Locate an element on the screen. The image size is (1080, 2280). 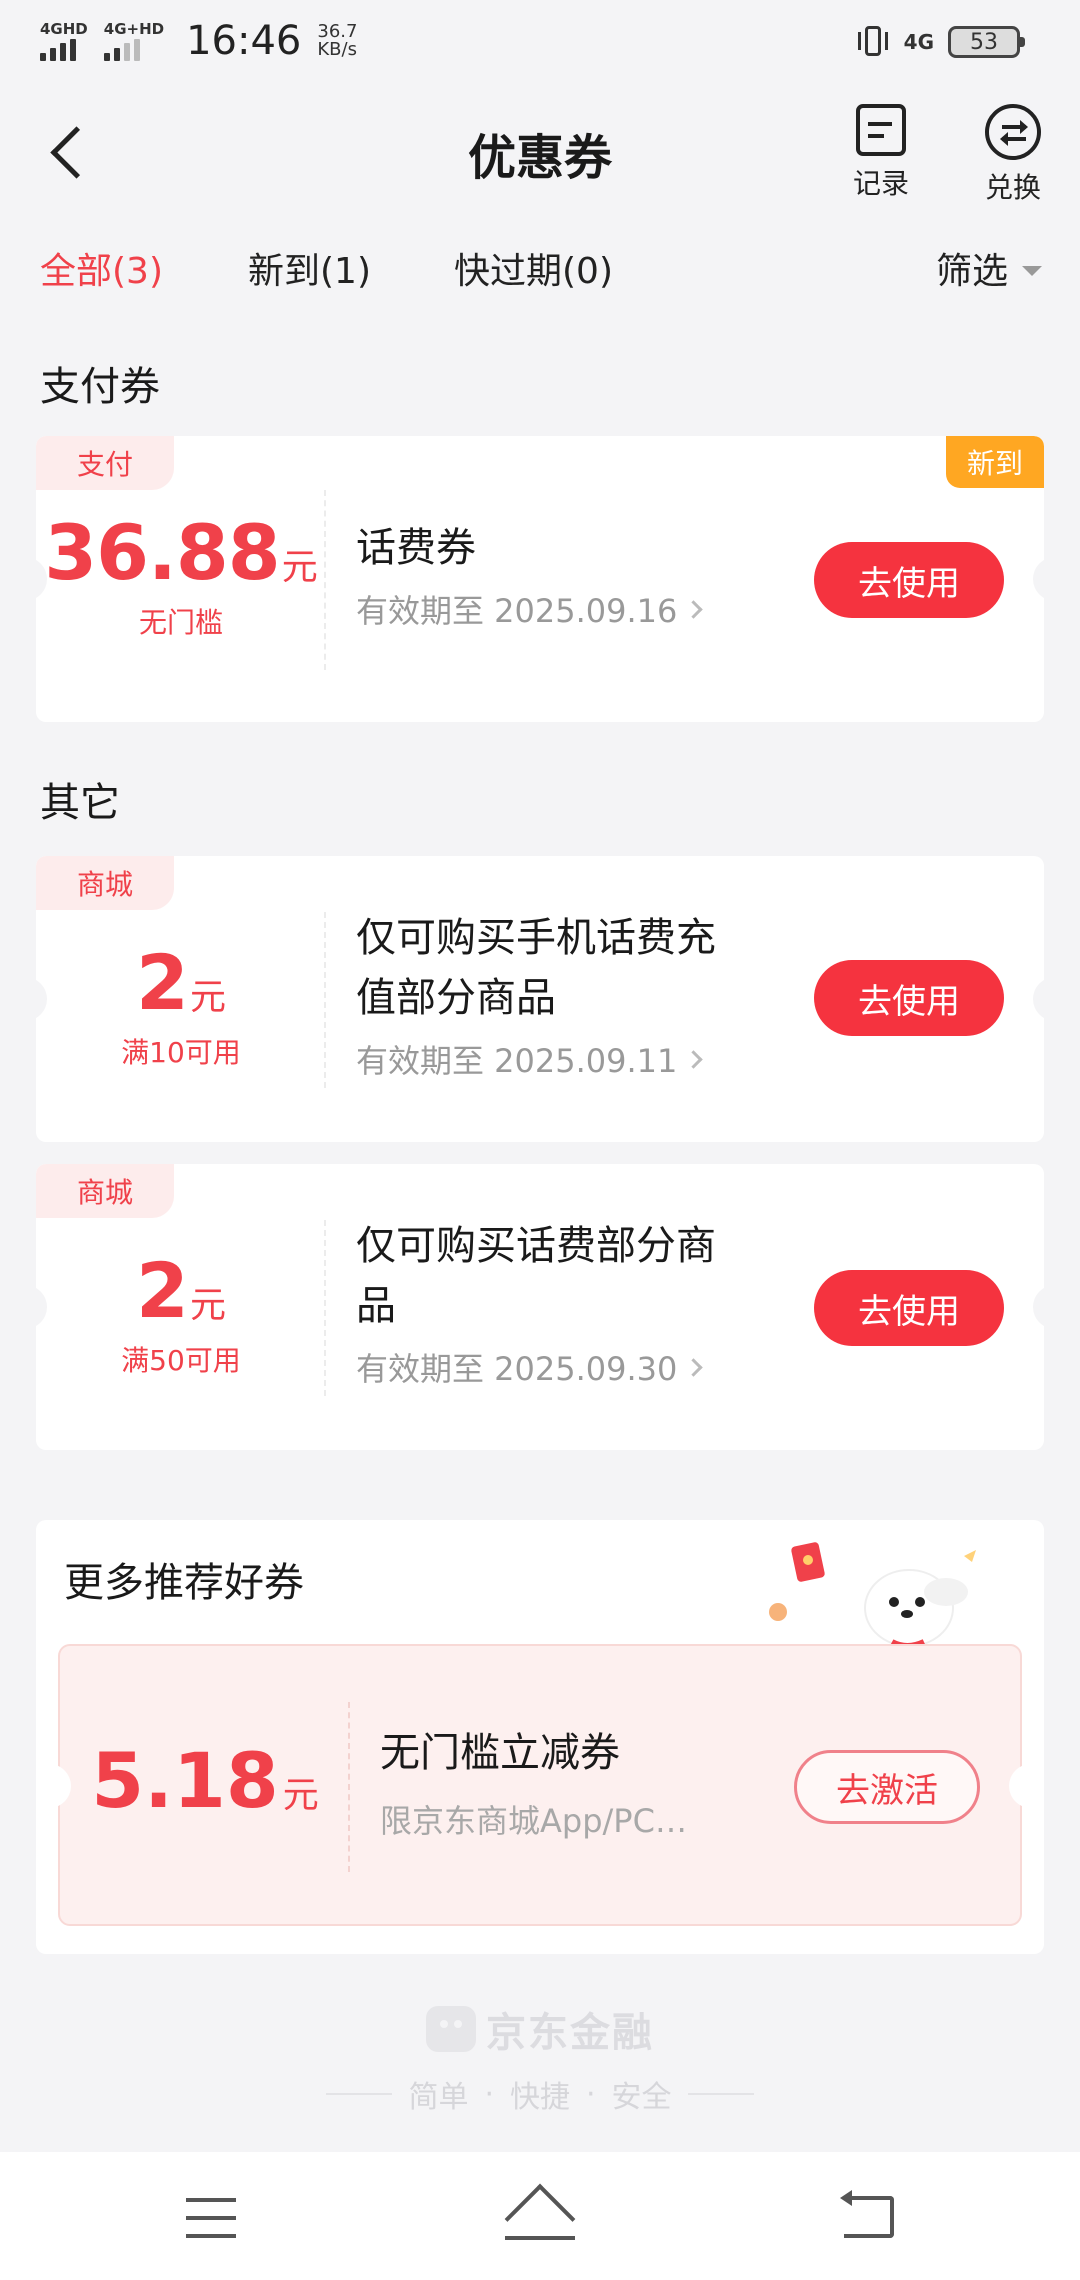
brand-row: 京东金融 is located at coordinates (540, 2029).